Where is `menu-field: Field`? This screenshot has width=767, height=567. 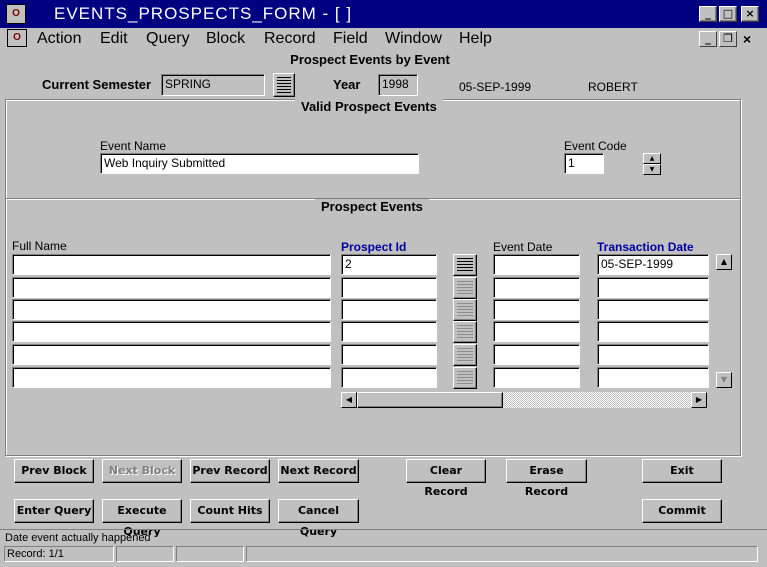
menu-field: Field is located at coordinates (350, 39).